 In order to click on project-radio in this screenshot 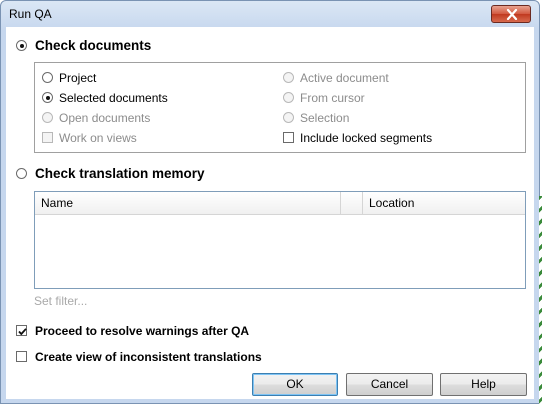, I will do `click(47, 77)`.